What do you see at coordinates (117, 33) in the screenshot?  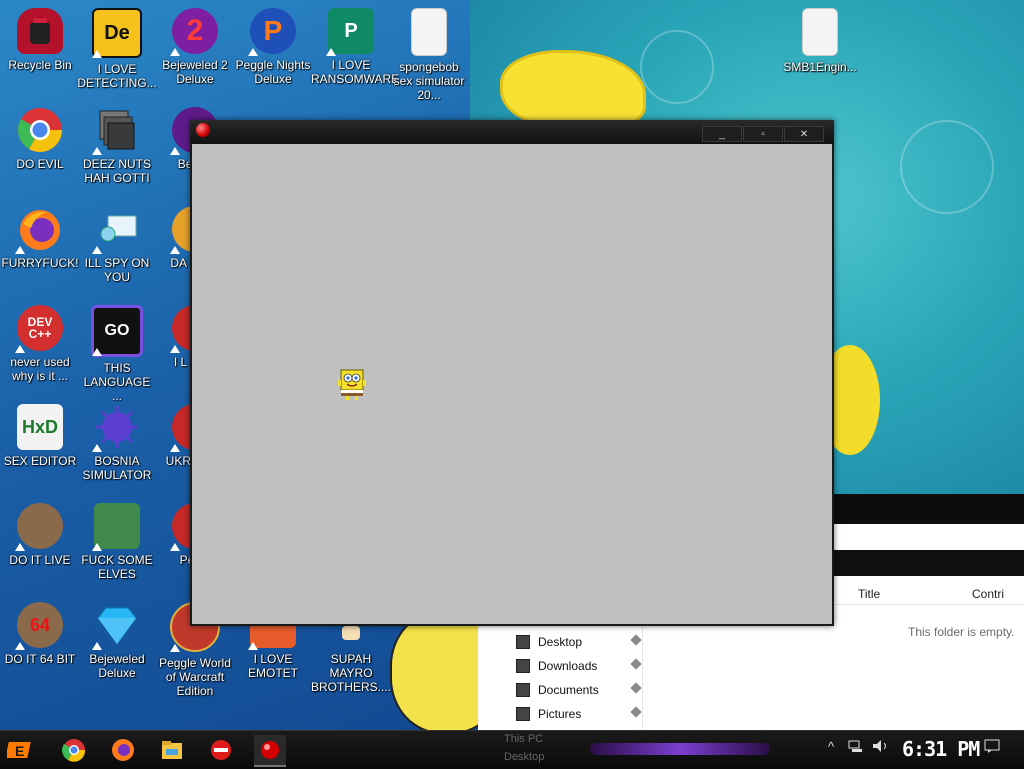 I see `detect-it-easy-icon: De` at bounding box center [117, 33].